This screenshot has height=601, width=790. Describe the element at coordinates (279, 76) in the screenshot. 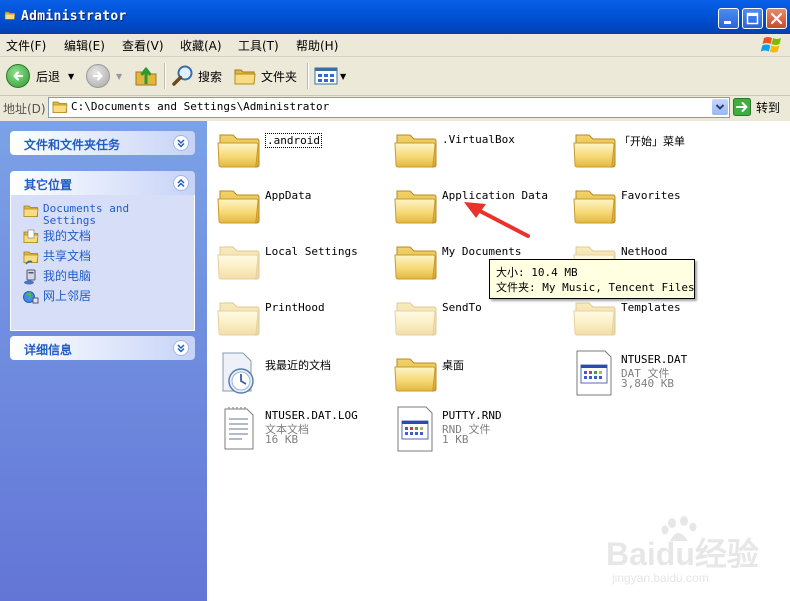

I see `folders-label: 文件夹` at that location.